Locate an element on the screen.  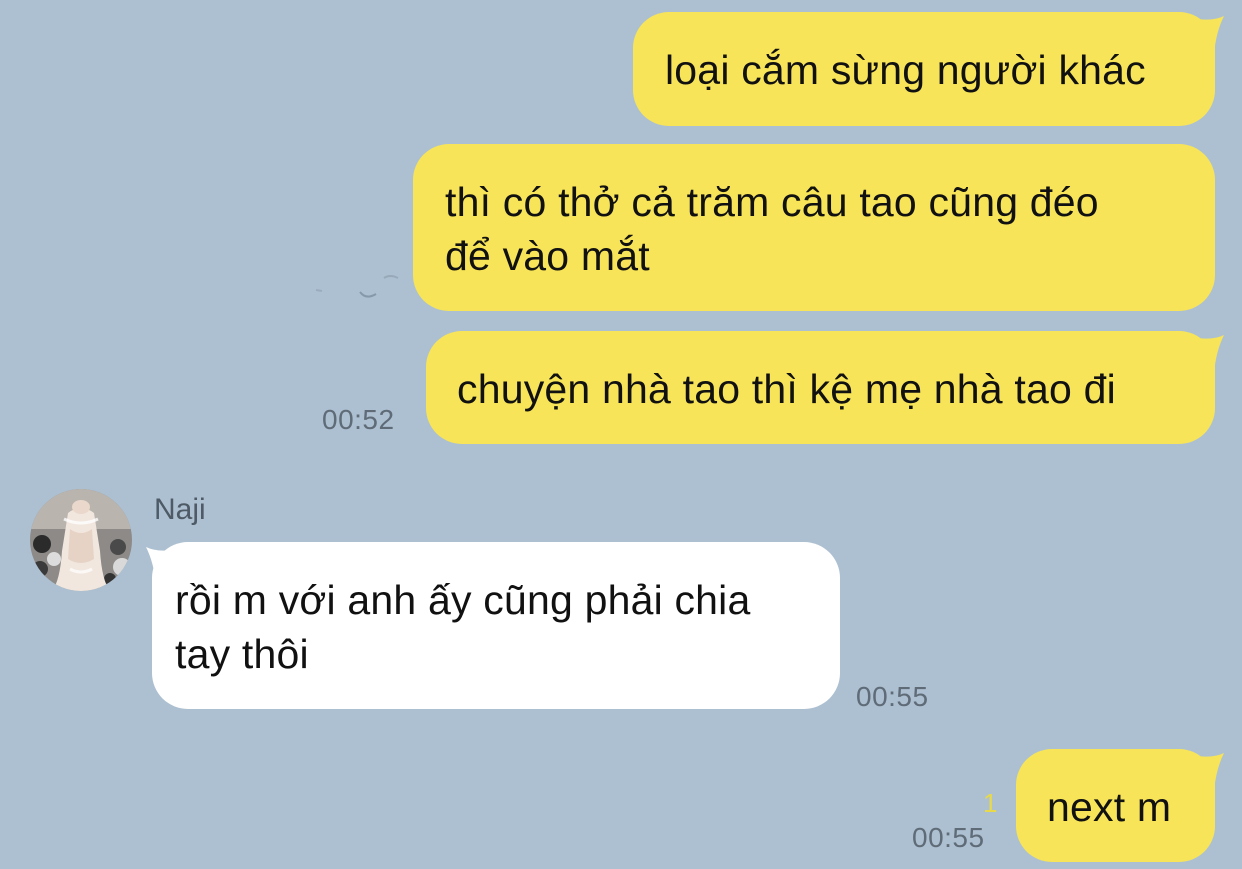
message-timestamp: 00:52 is located at coordinates (358, 419).